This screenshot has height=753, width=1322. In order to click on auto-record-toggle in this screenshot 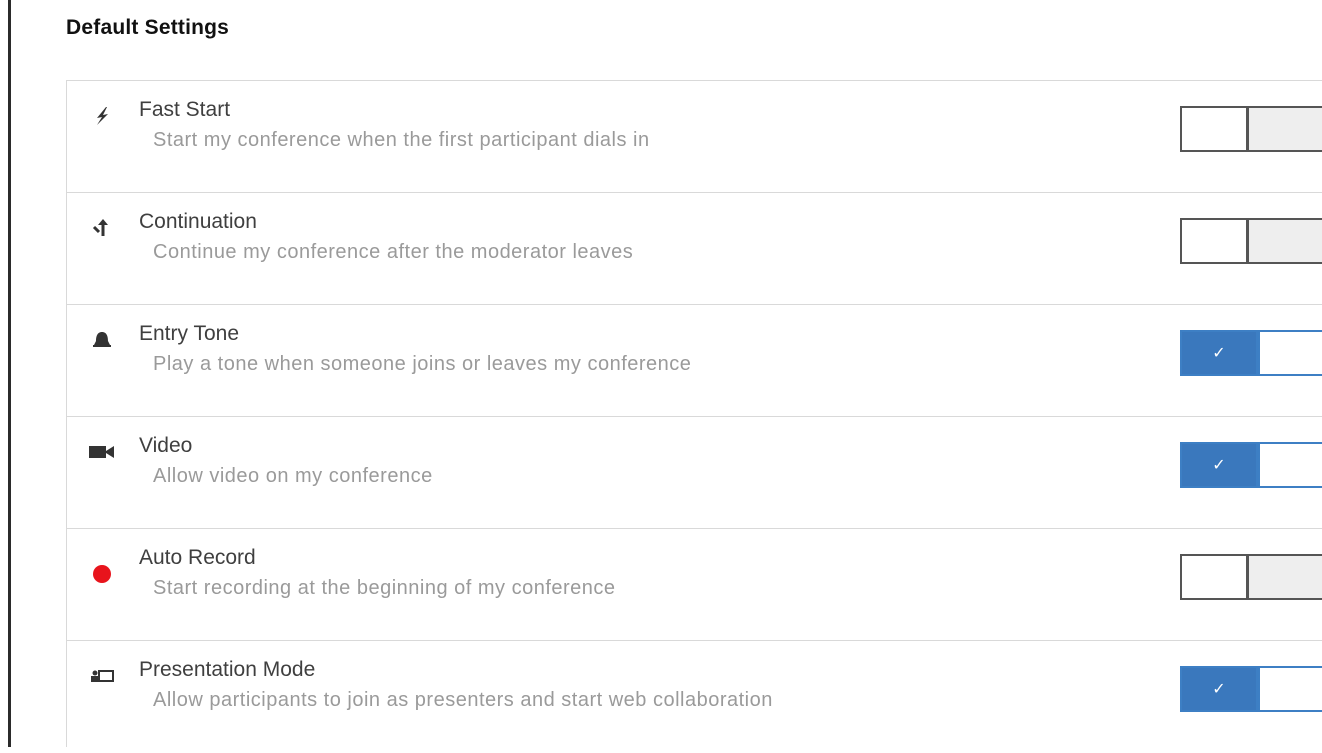, I will do `click(1251, 577)`.